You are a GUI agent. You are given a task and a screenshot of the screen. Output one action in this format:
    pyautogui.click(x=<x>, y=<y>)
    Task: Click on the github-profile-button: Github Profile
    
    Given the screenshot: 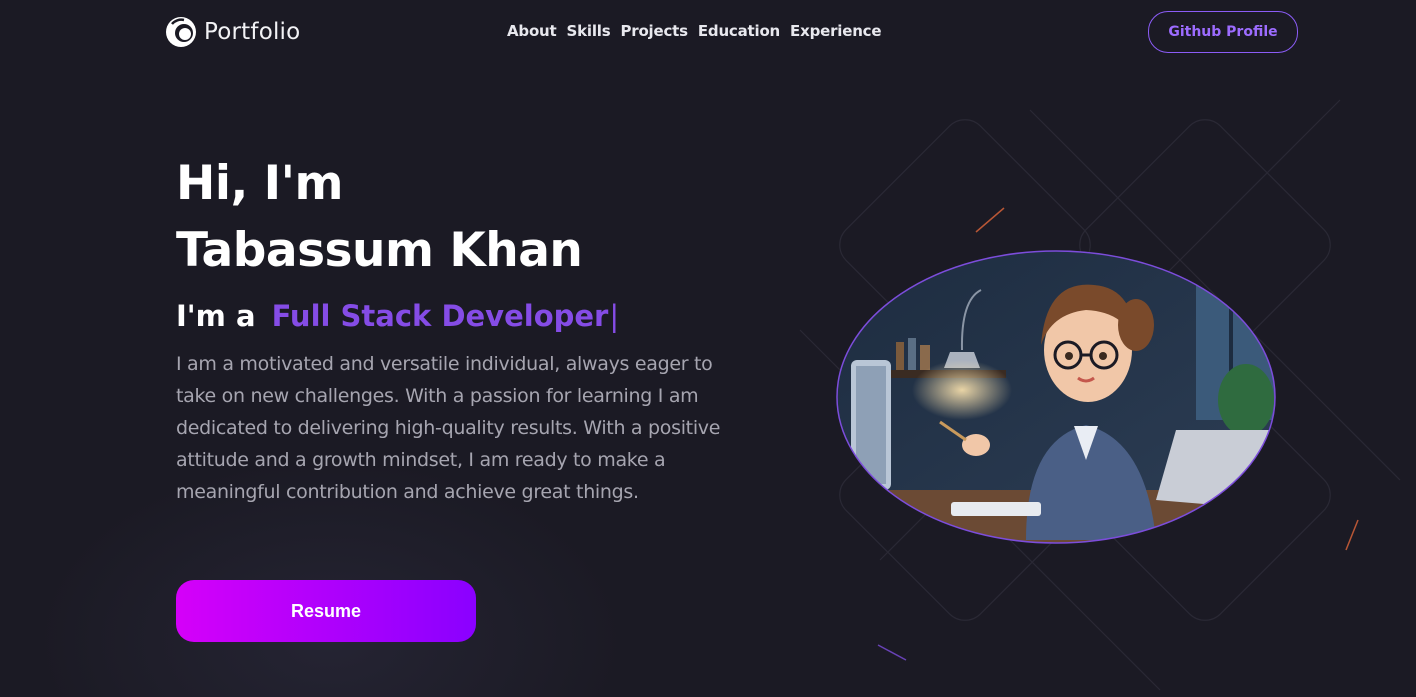 What is the action you would take?
    pyautogui.click(x=1223, y=32)
    